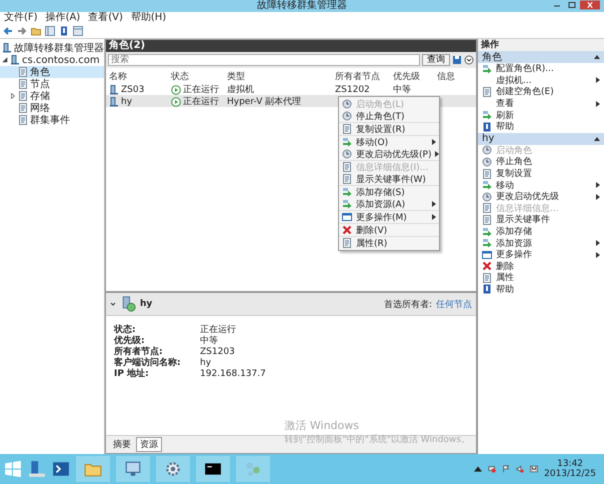  Describe the element at coordinates (541, 185) in the screenshot. I see `action-item: 移动` at that location.